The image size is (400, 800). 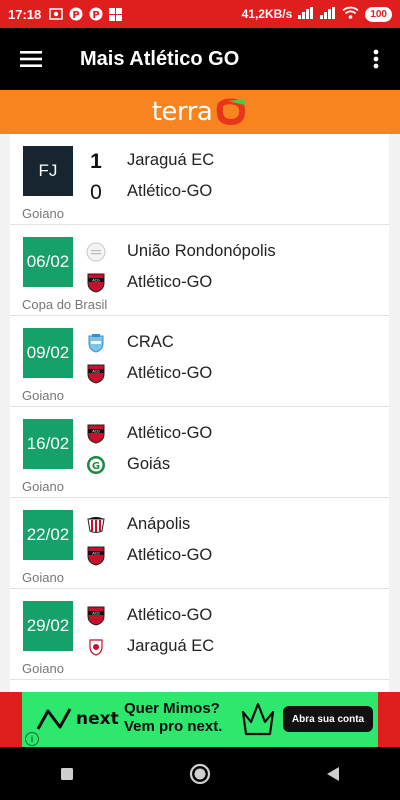 What do you see at coordinates (96, 192) in the screenshot?
I see `away-score: 0` at bounding box center [96, 192].